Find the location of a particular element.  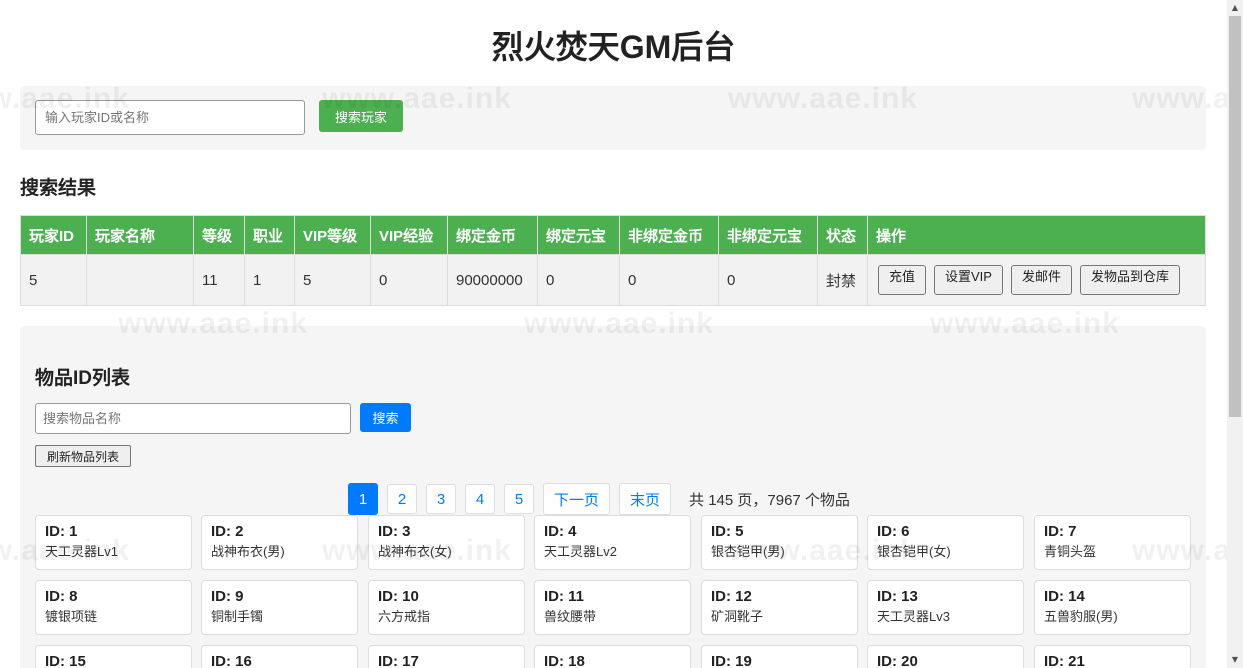

last-page-button: 末页 is located at coordinates (645, 499).